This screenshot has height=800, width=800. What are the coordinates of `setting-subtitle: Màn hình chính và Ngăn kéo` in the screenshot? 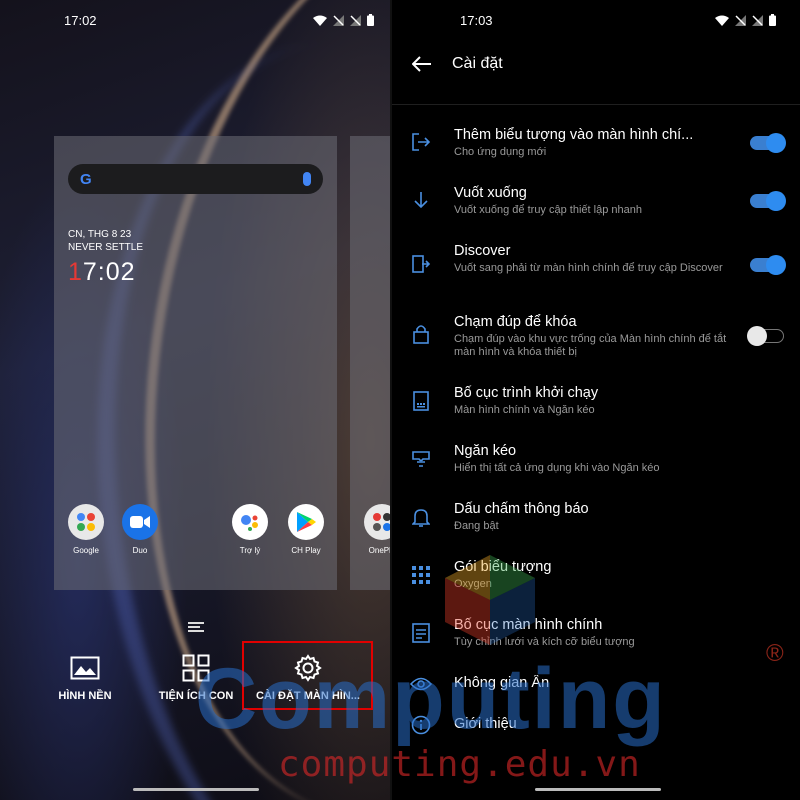 It's located at (524, 410).